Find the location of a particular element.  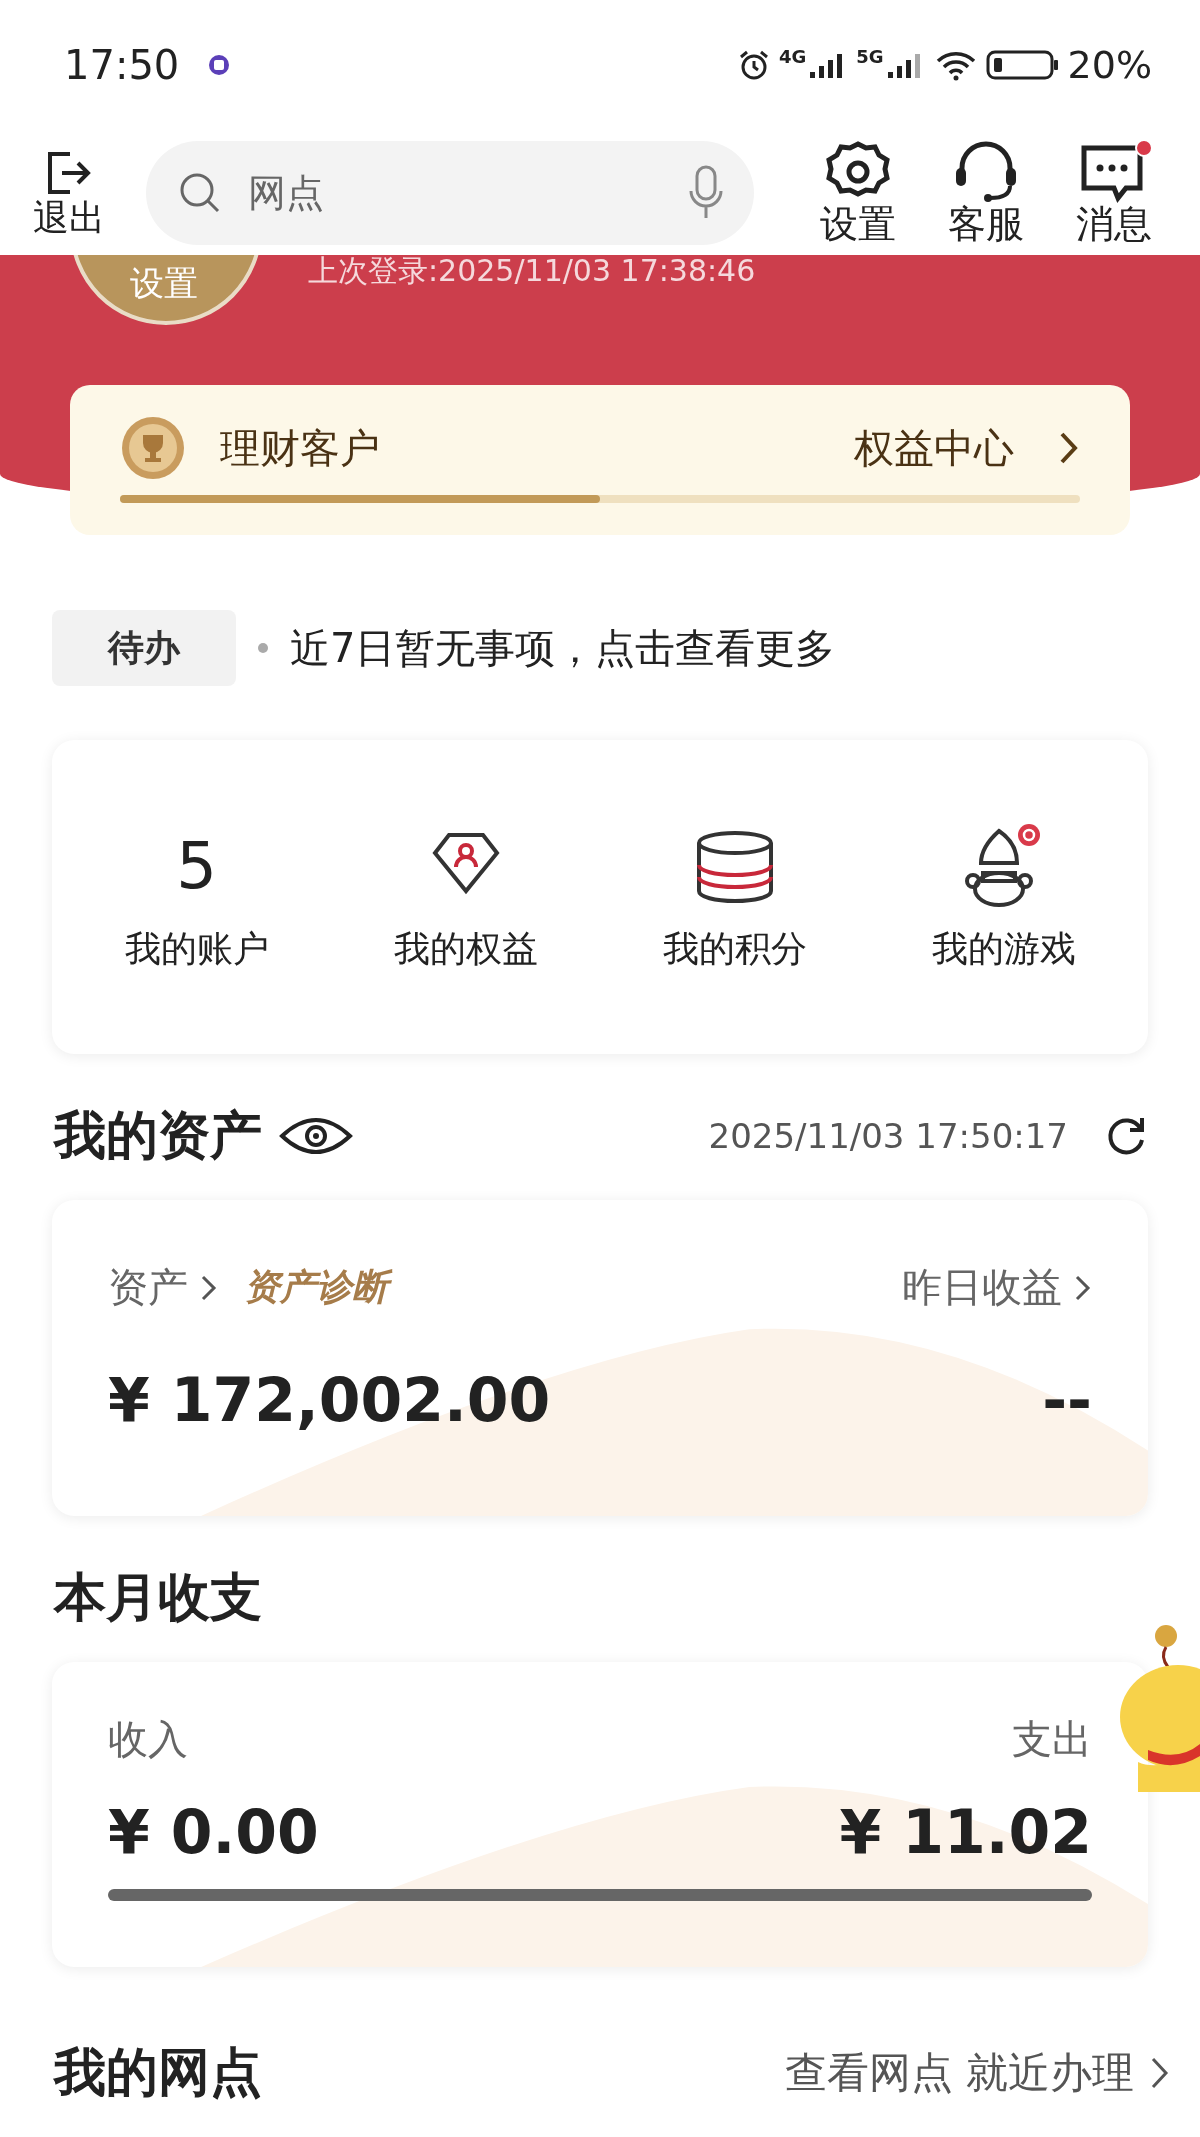

message-button: 消息 is located at coordinates (1113, 192).